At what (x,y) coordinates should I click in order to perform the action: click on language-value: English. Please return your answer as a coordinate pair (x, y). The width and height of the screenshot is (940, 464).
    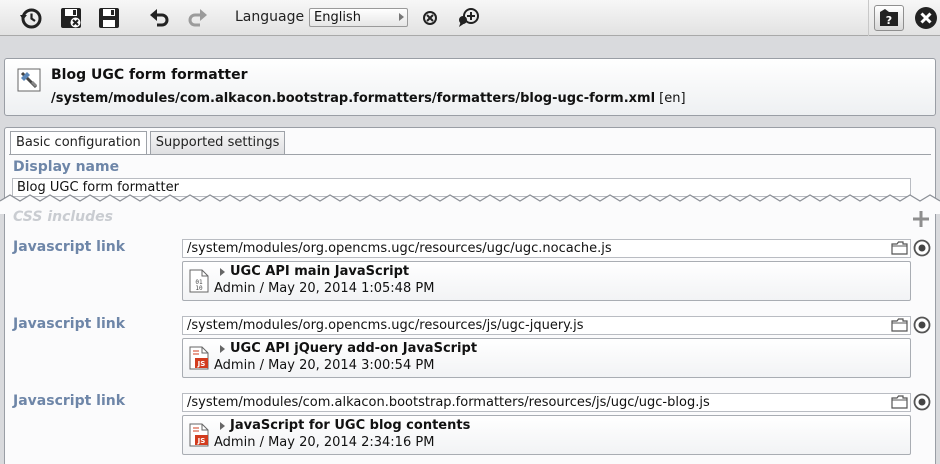
    Looking at the image, I should click on (337, 17).